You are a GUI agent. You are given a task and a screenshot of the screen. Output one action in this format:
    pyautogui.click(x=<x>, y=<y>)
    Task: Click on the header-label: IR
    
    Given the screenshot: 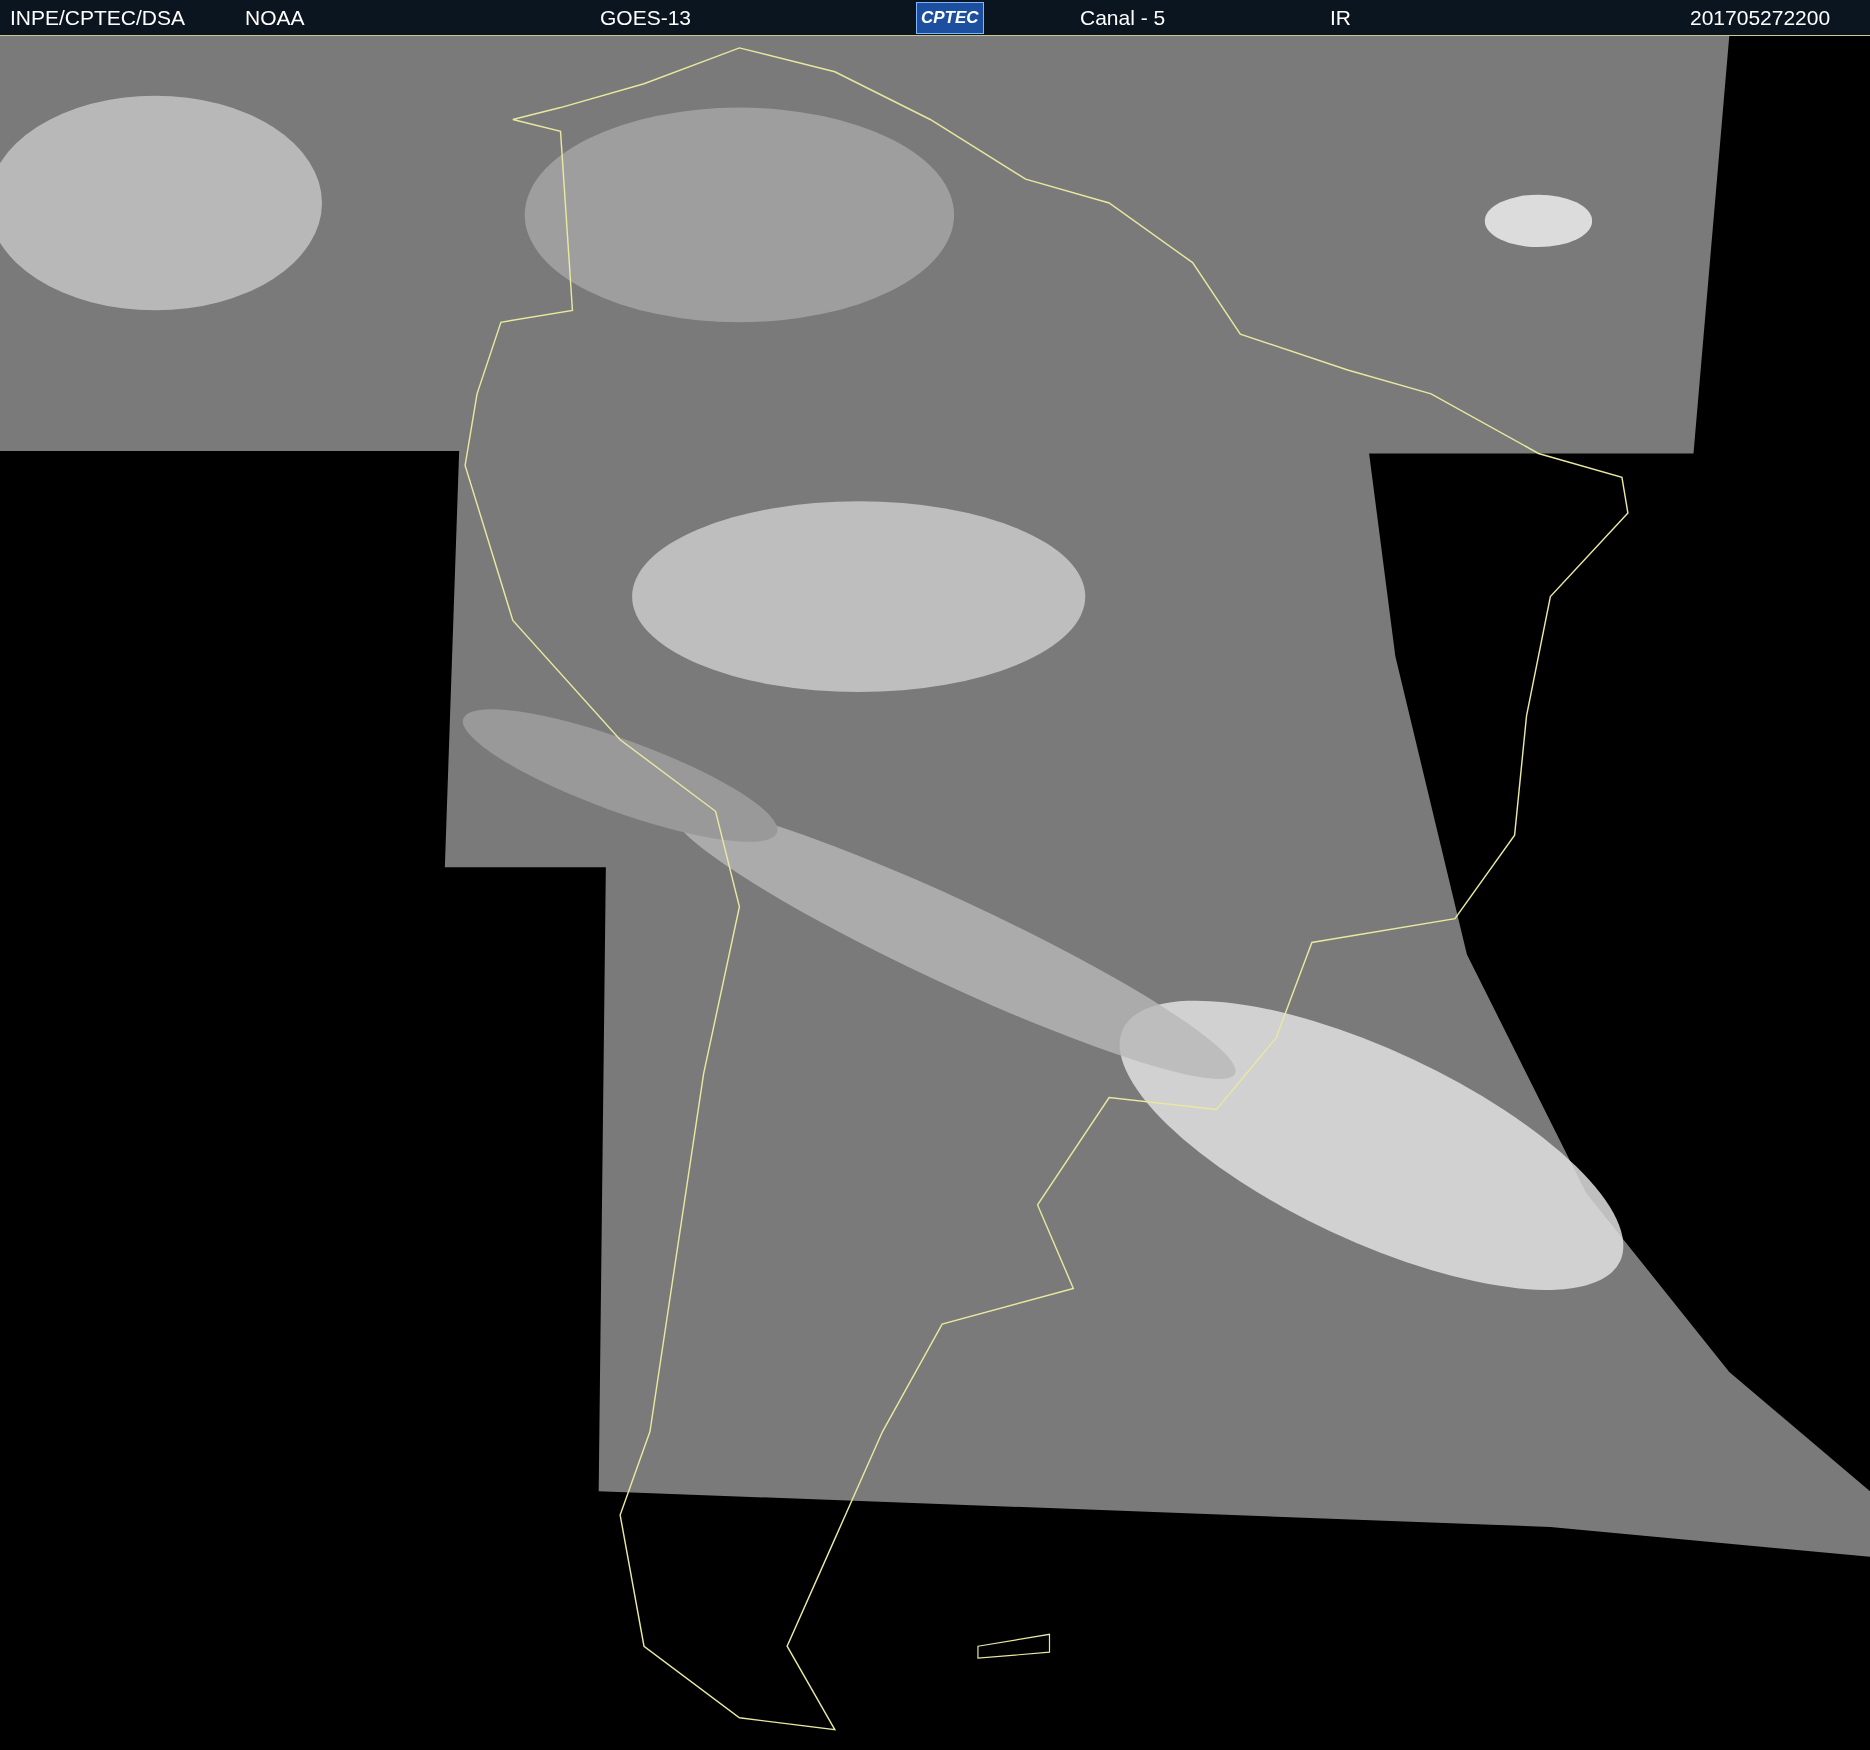 What is the action you would take?
    pyautogui.click(x=1340, y=17)
    